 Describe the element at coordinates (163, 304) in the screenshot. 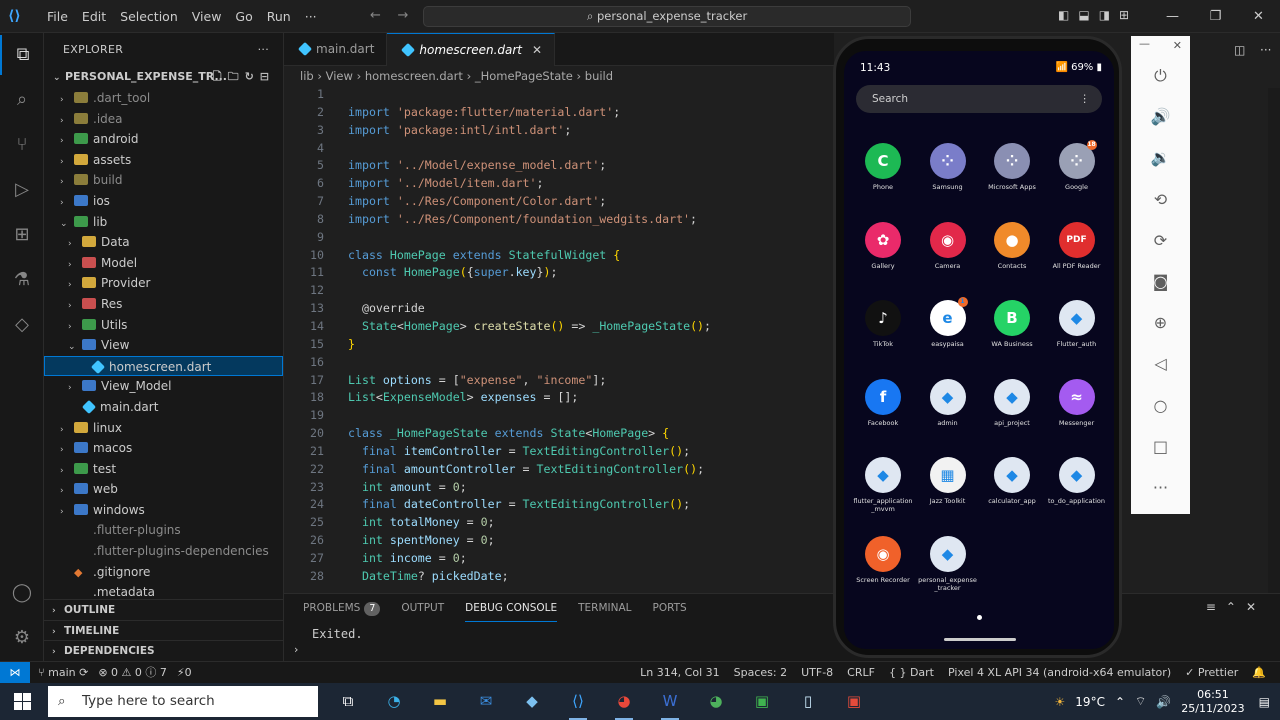

I see `tree-item-res: › Res` at that location.